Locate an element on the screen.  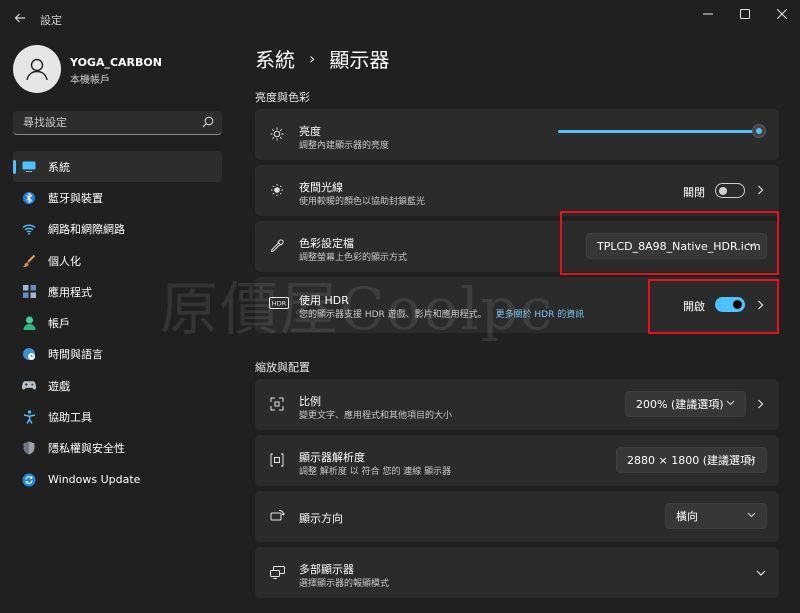
brightness-slider-thumb is located at coordinates (759, 131).